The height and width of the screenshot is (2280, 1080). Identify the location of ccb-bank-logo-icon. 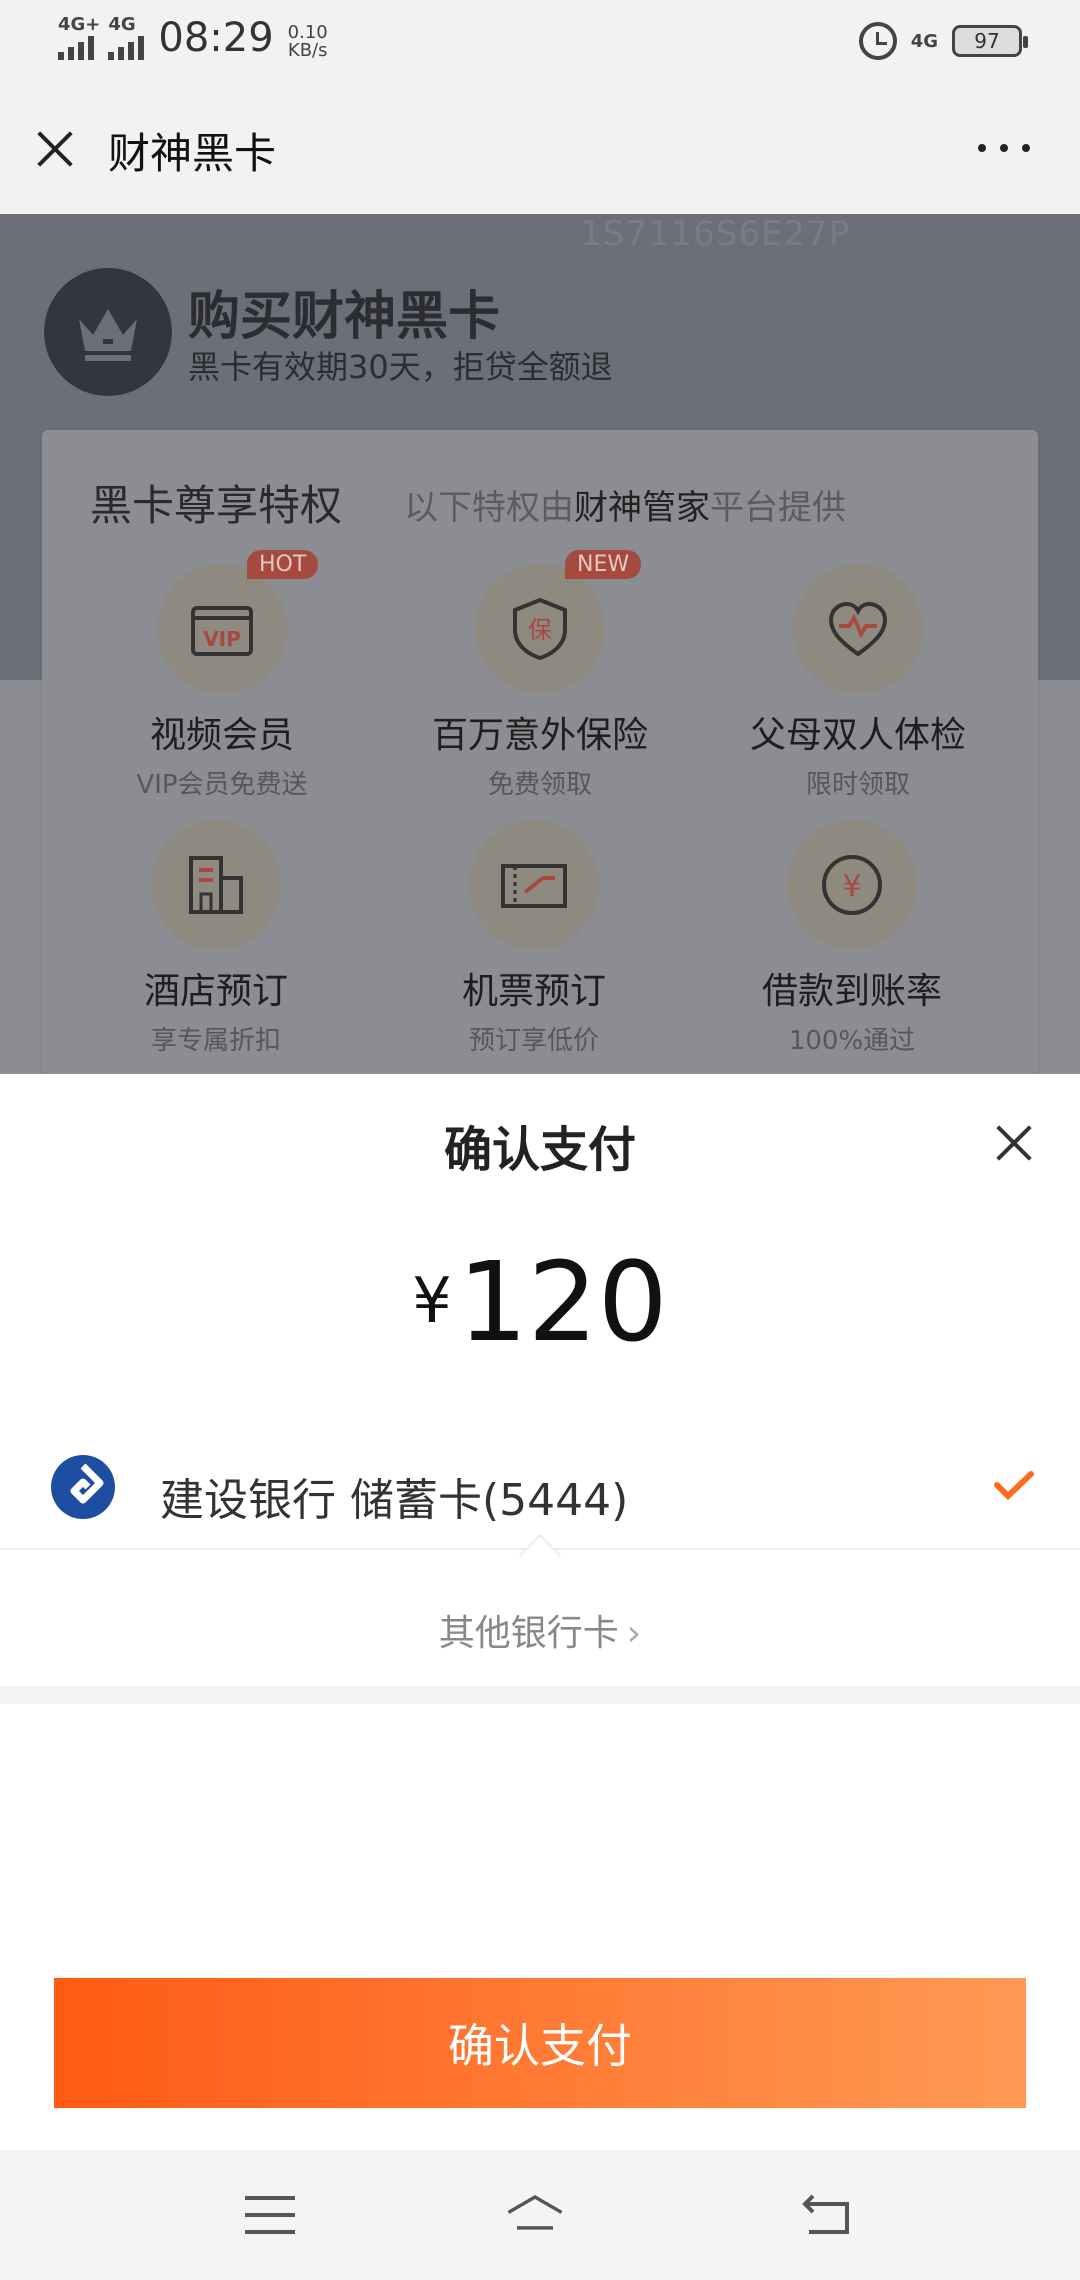
(83, 1487).